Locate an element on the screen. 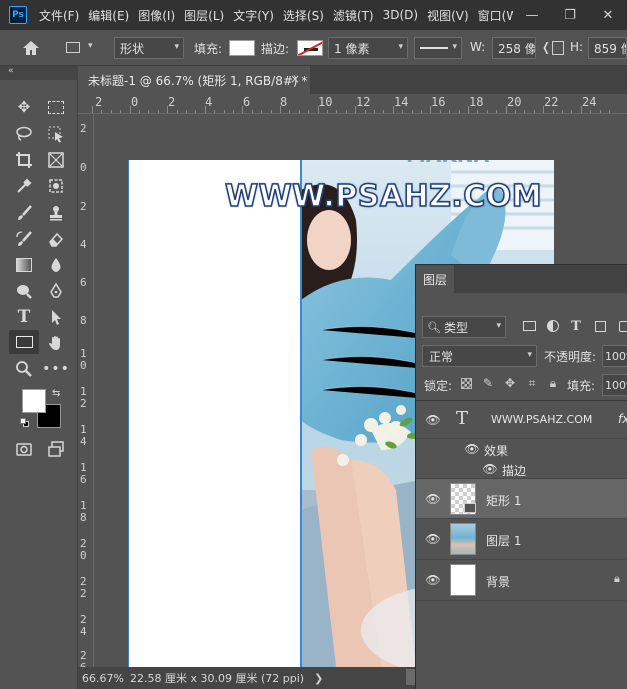  menu-layer: 图层(L) is located at coordinates (204, 15).